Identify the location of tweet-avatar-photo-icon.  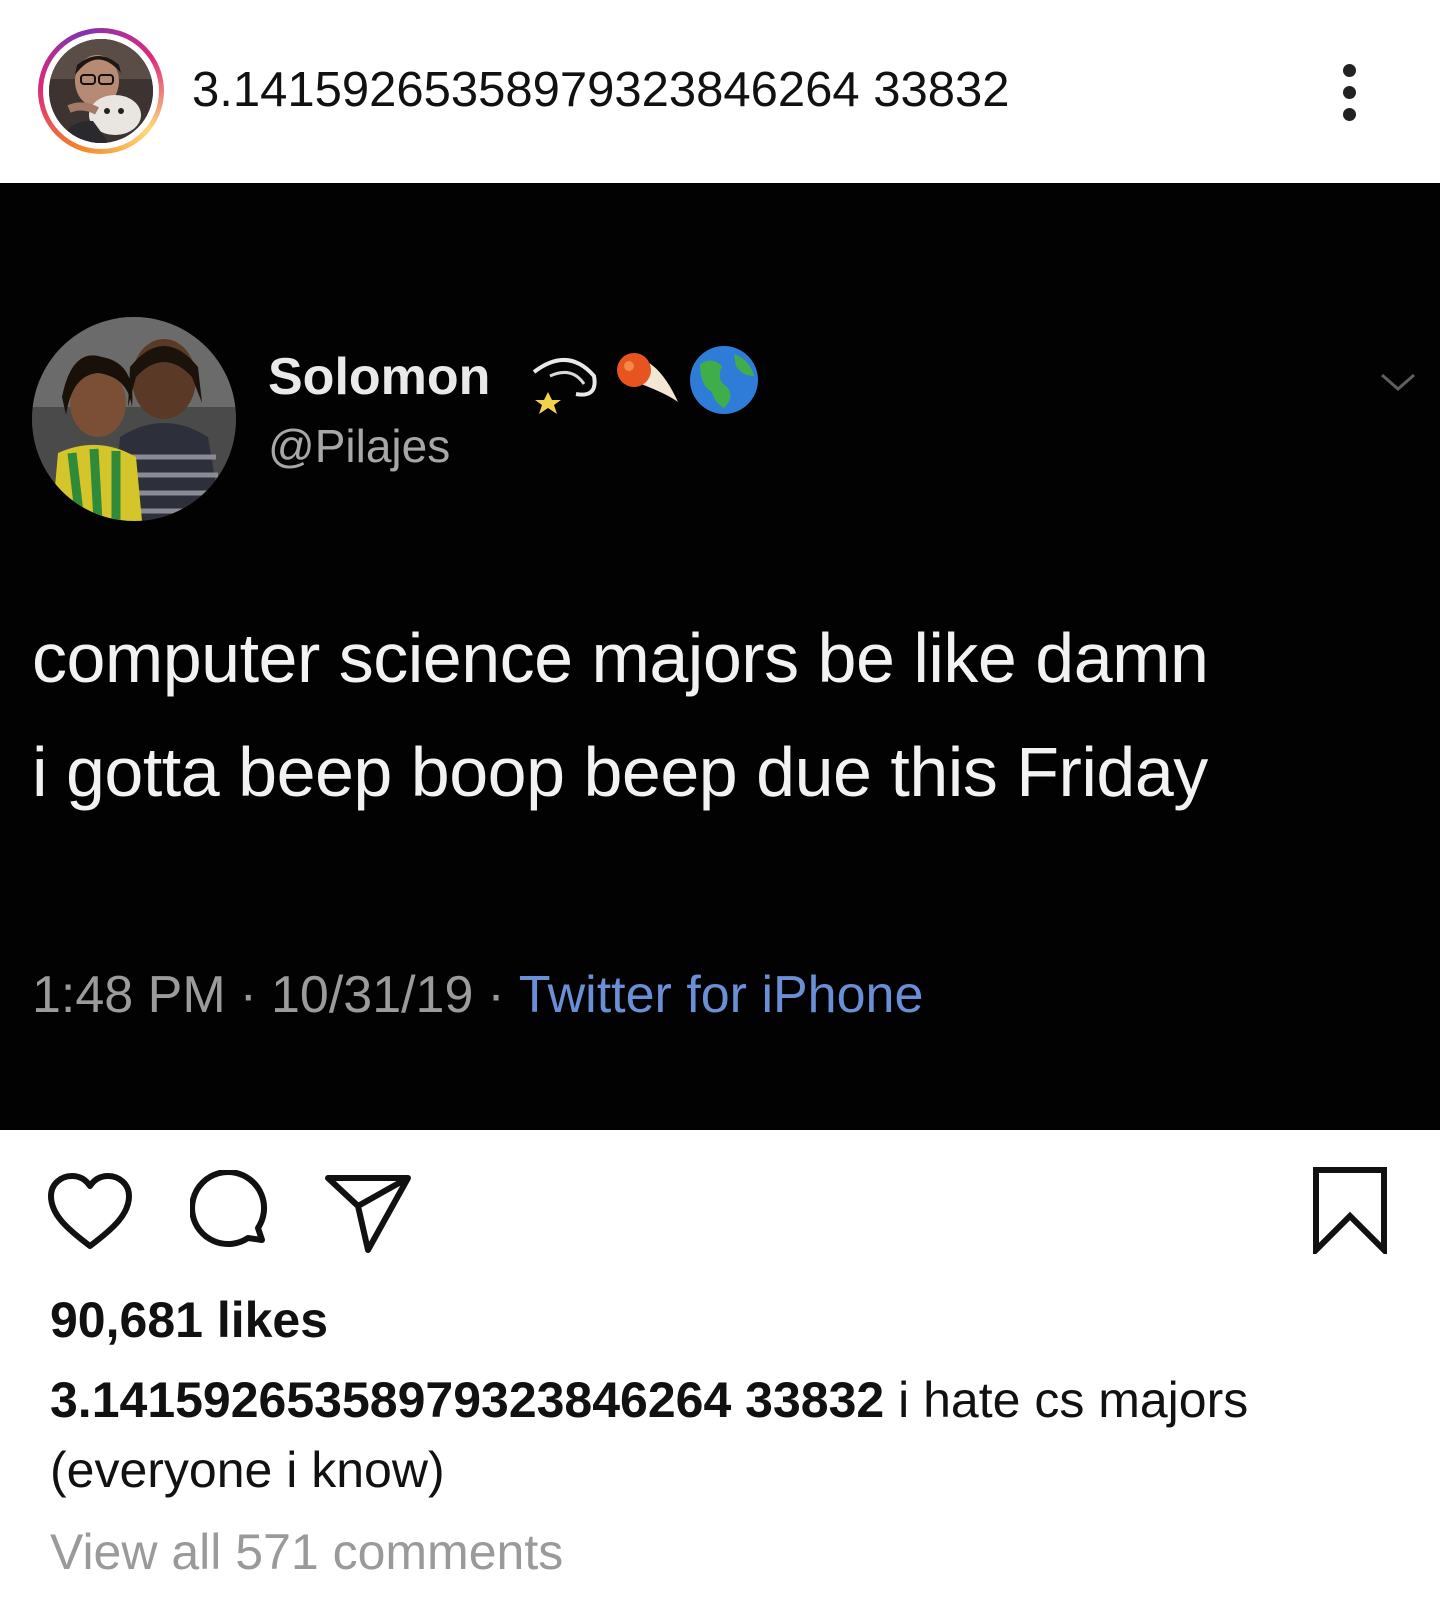
(134, 419).